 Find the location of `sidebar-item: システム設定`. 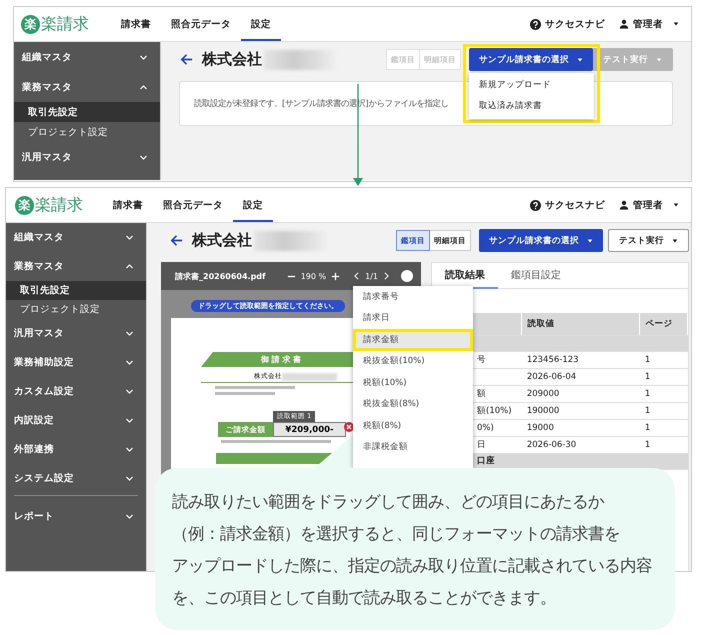

sidebar-item: システム設定 is located at coordinates (76, 478).